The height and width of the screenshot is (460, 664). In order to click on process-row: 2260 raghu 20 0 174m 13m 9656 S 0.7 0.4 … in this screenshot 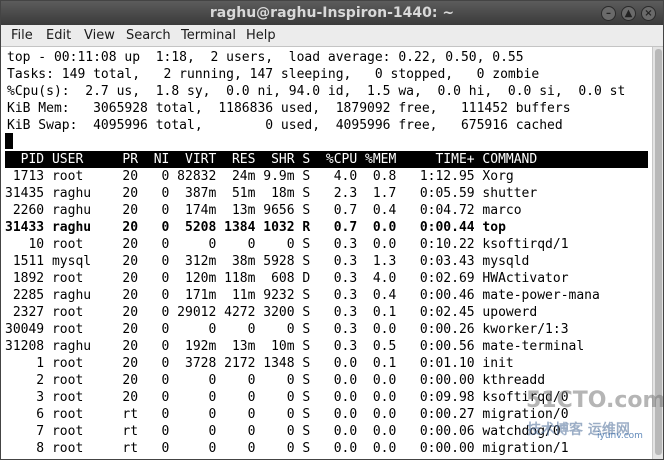, I will do `click(263, 210)`.